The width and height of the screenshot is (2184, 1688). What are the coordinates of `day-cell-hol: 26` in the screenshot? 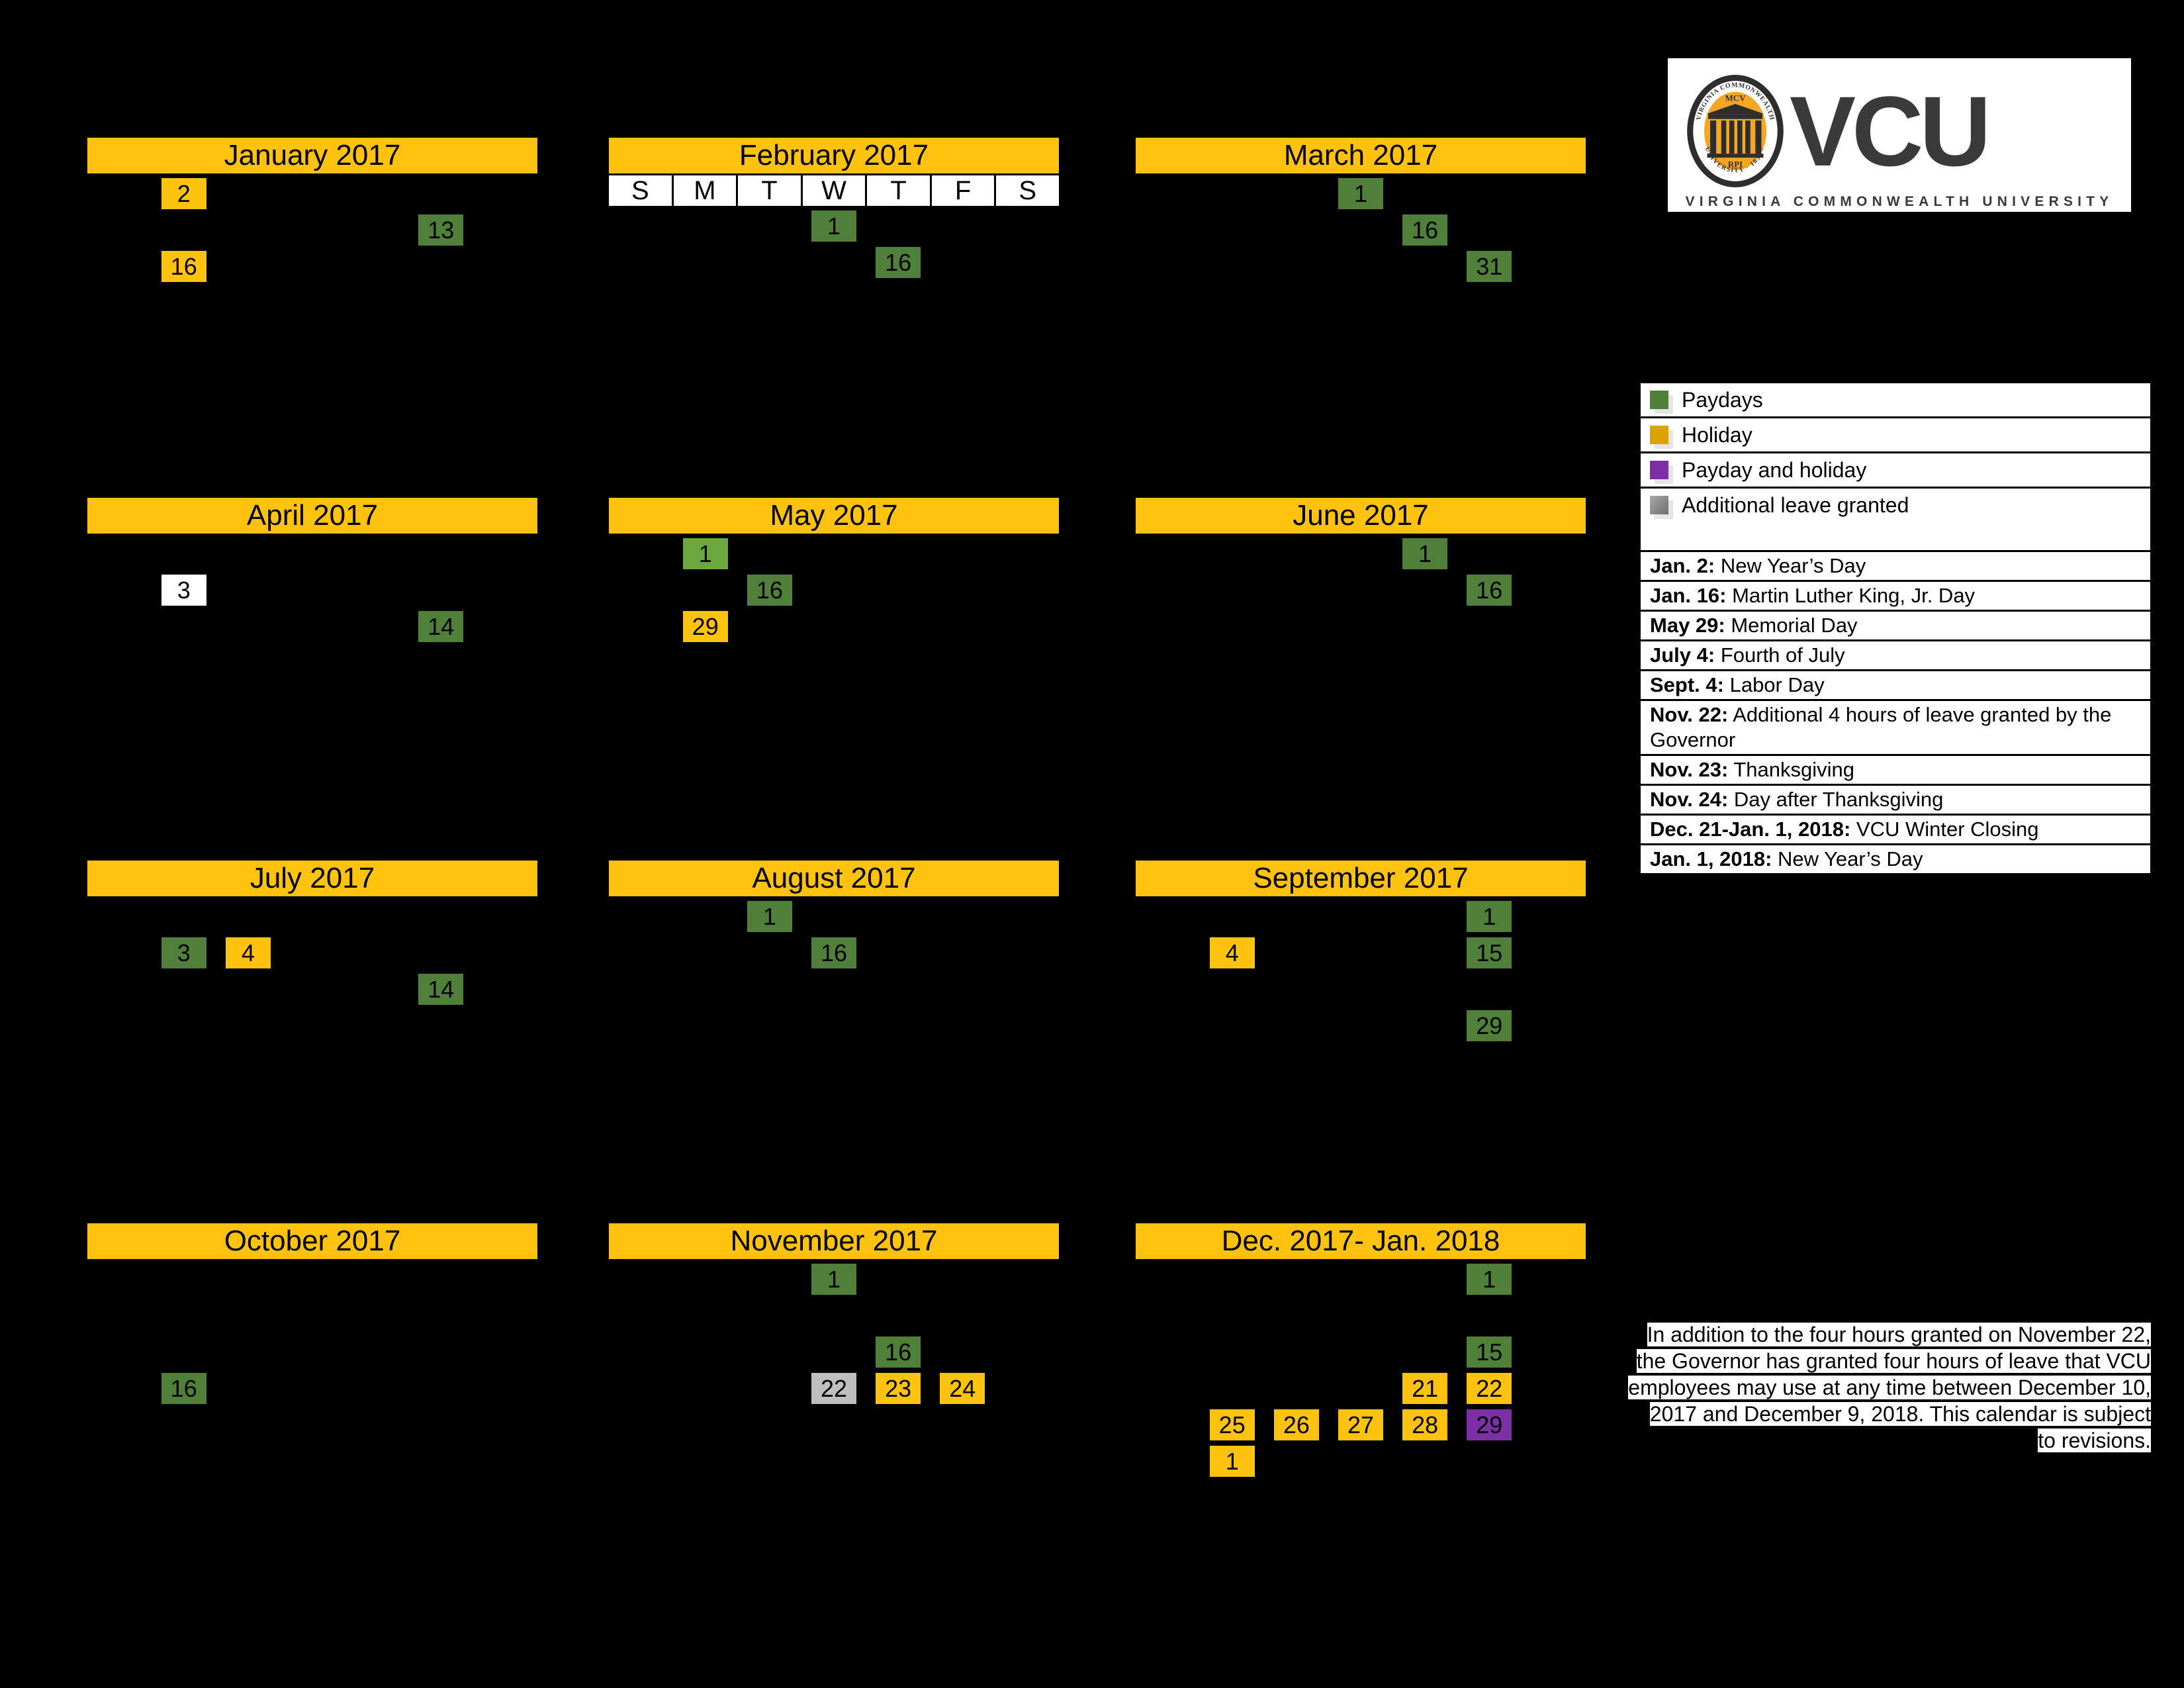 It's located at (1296, 1424).